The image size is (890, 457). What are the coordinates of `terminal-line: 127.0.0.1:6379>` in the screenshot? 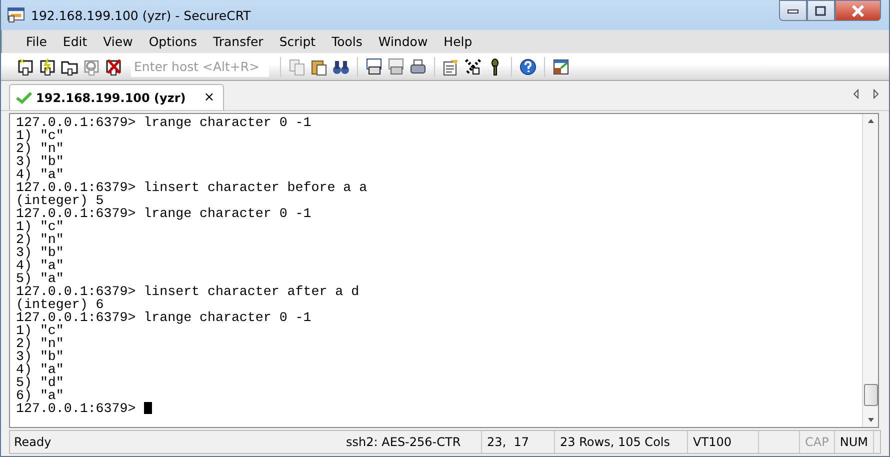 It's located at (76, 408).